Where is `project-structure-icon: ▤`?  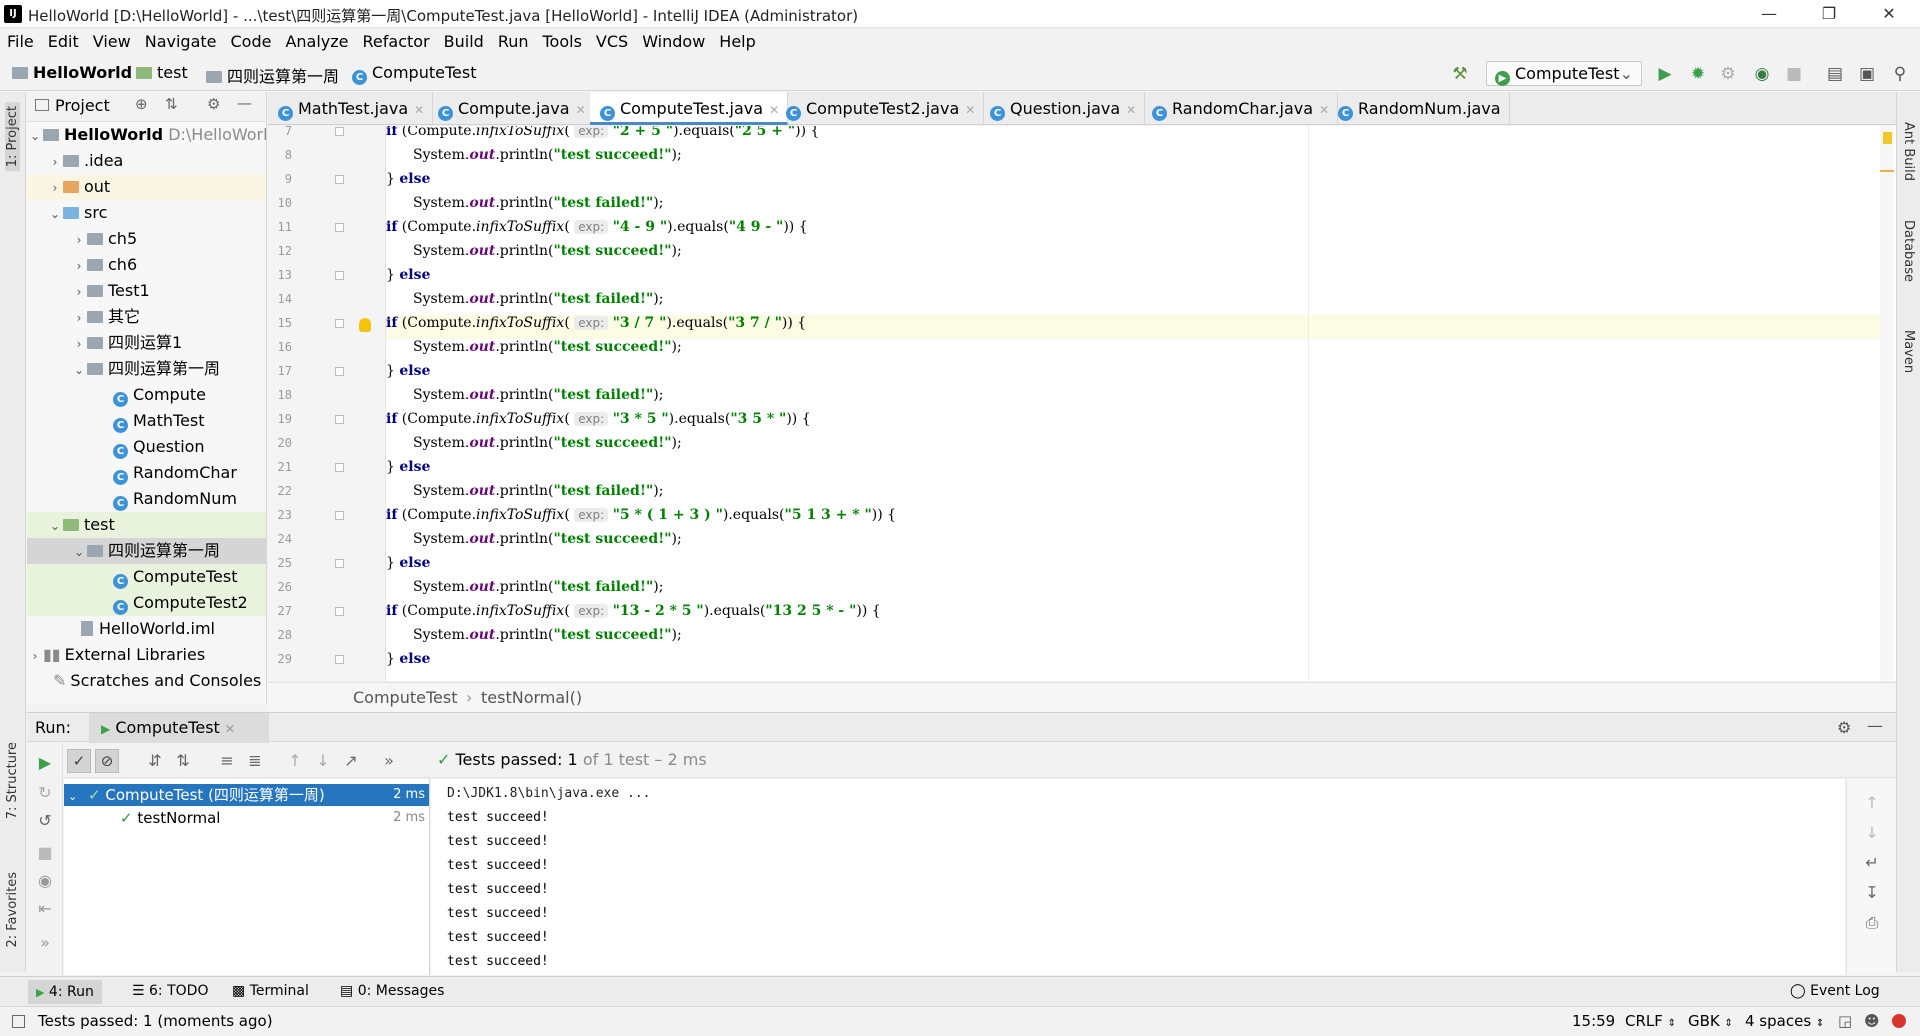 project-structure-icon: ▤ is located at coordinates (1835, 74).